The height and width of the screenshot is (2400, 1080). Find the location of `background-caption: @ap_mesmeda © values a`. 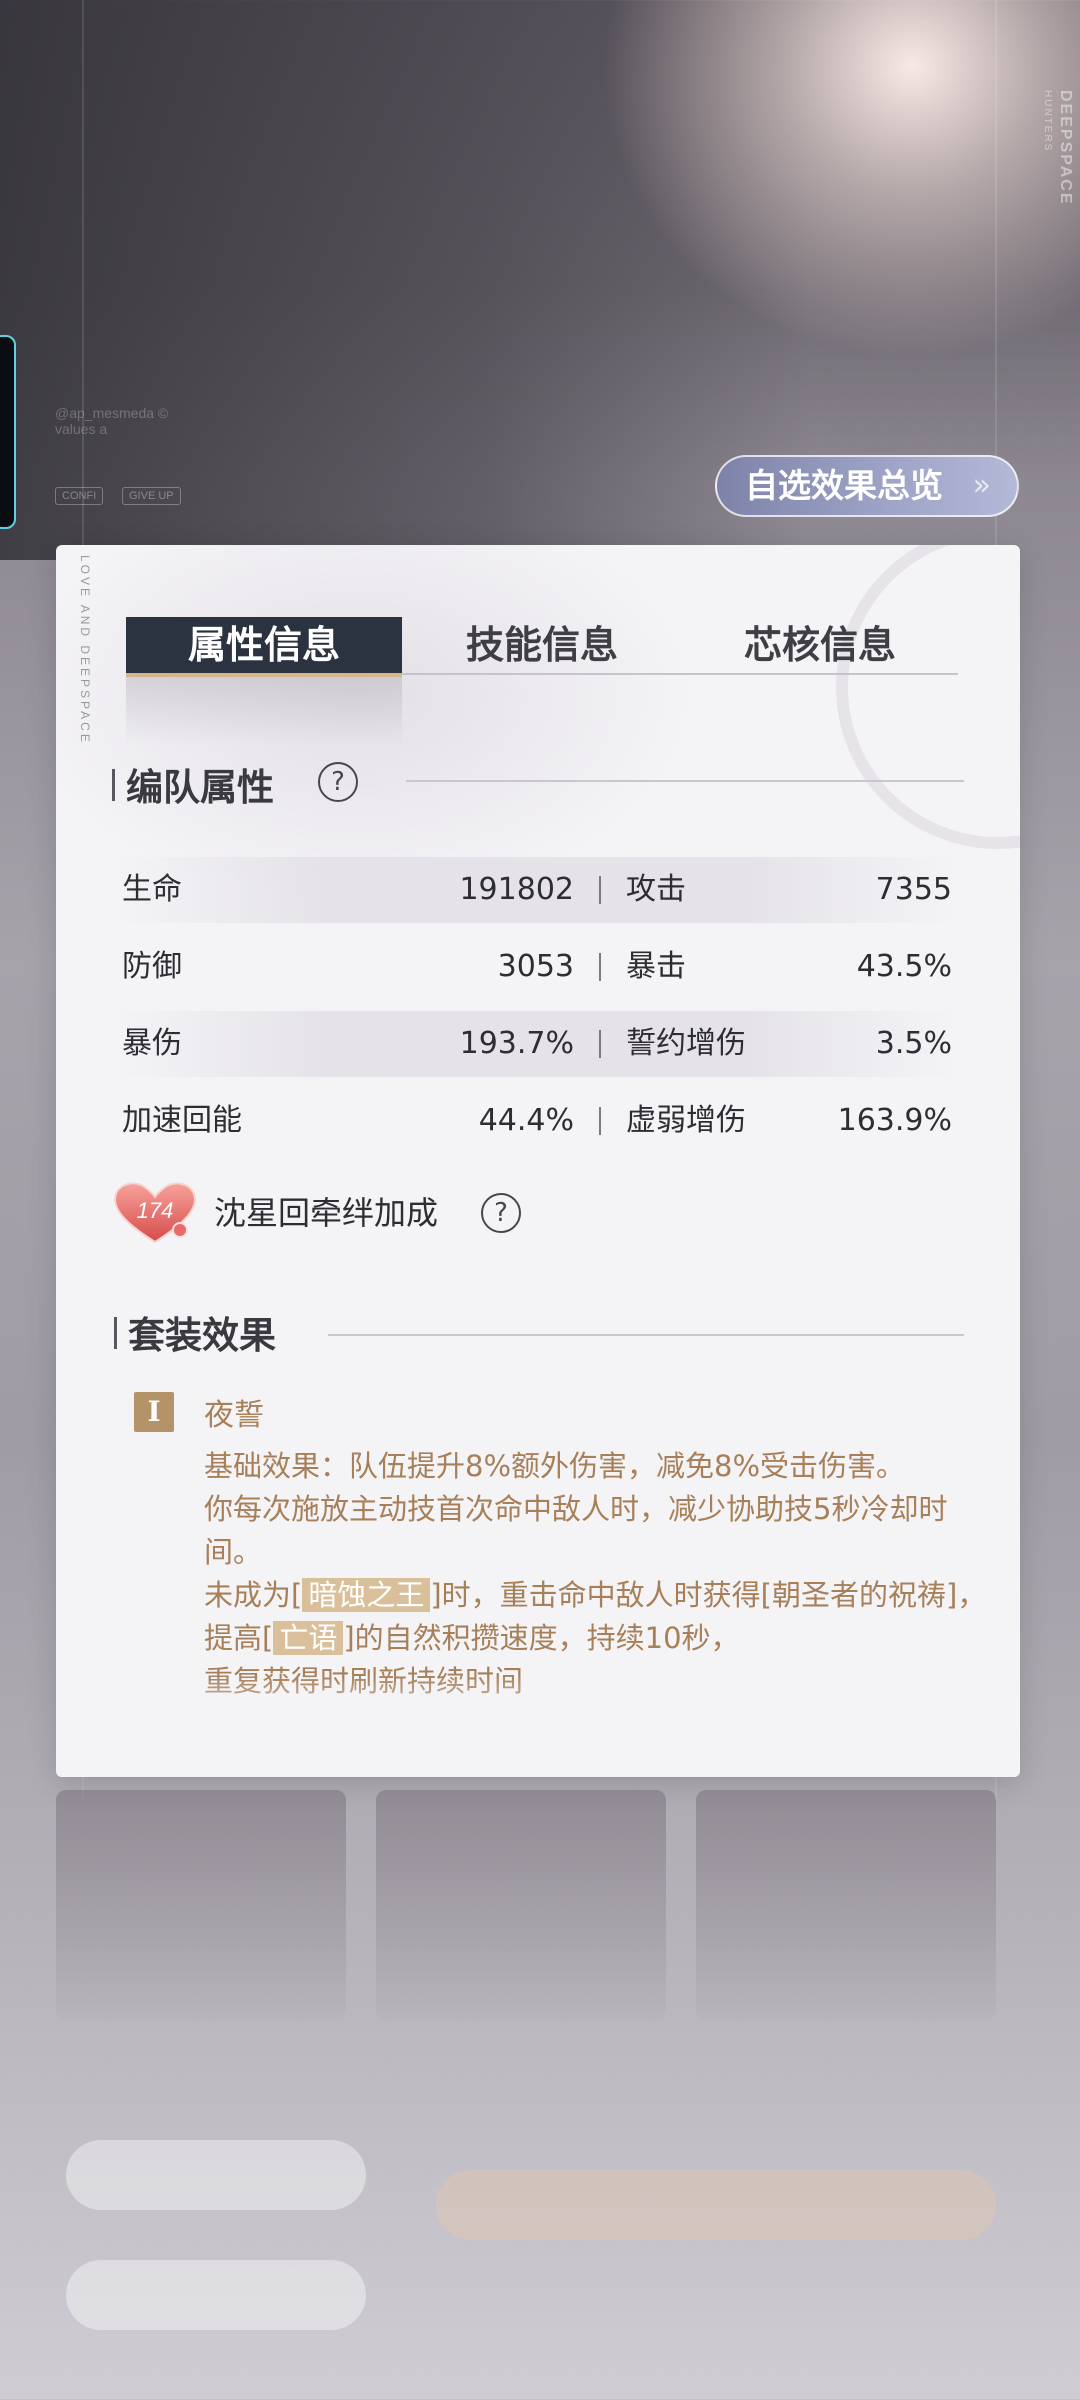

background-caption: @ap_mesmeda © values a is located at coordinates (112, 421).